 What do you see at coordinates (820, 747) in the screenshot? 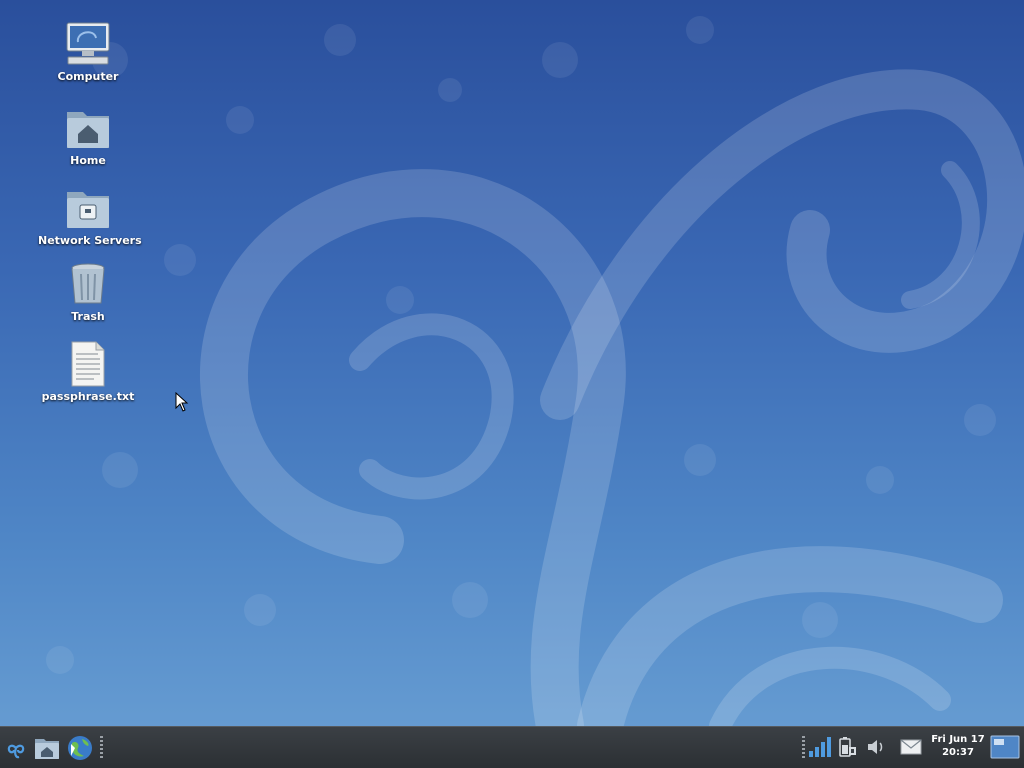
I see `network-signal-icon` at bounding box center [820, 747].